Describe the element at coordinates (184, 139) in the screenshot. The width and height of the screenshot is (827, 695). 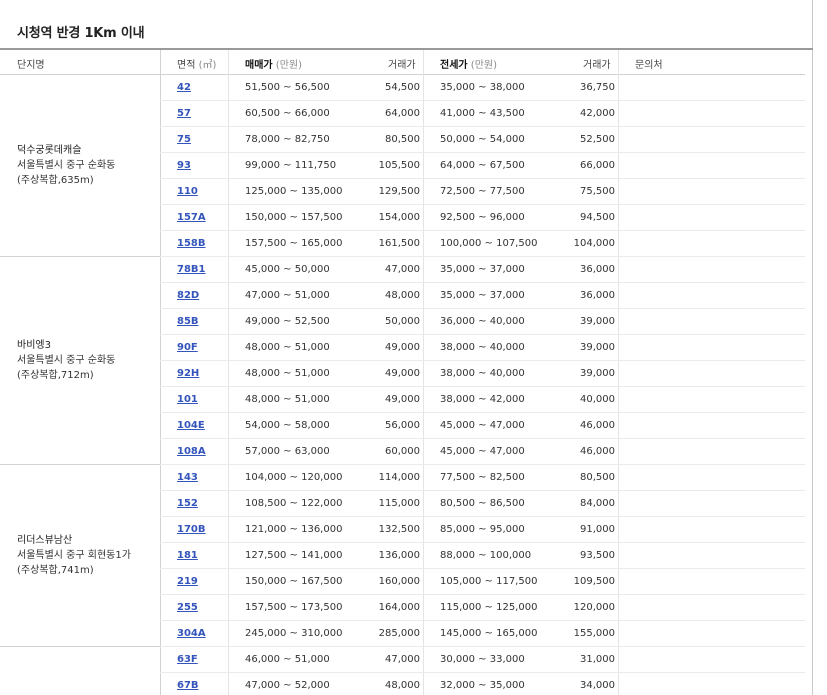
I see `area-link: 75` at that location.